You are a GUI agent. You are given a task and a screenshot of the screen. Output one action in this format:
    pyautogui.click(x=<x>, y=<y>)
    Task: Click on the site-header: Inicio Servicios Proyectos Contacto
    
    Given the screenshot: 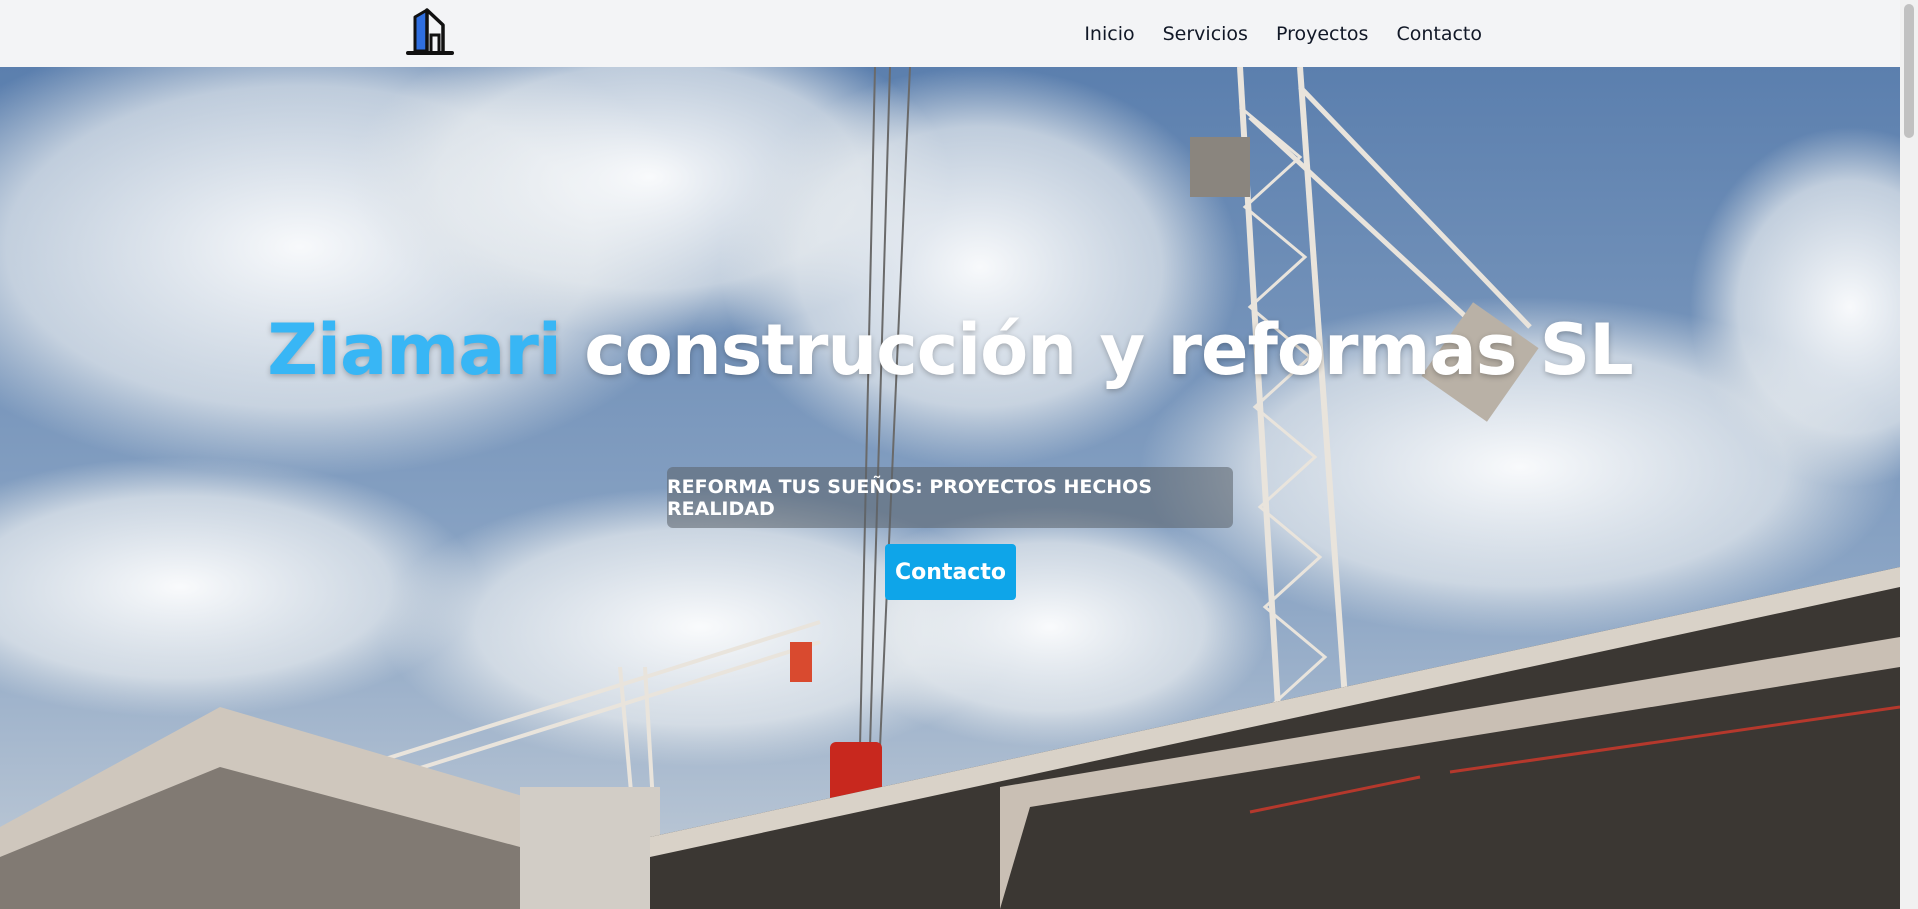 What is the action you would take?
    pyautogui.click(x=950, y=33)
    